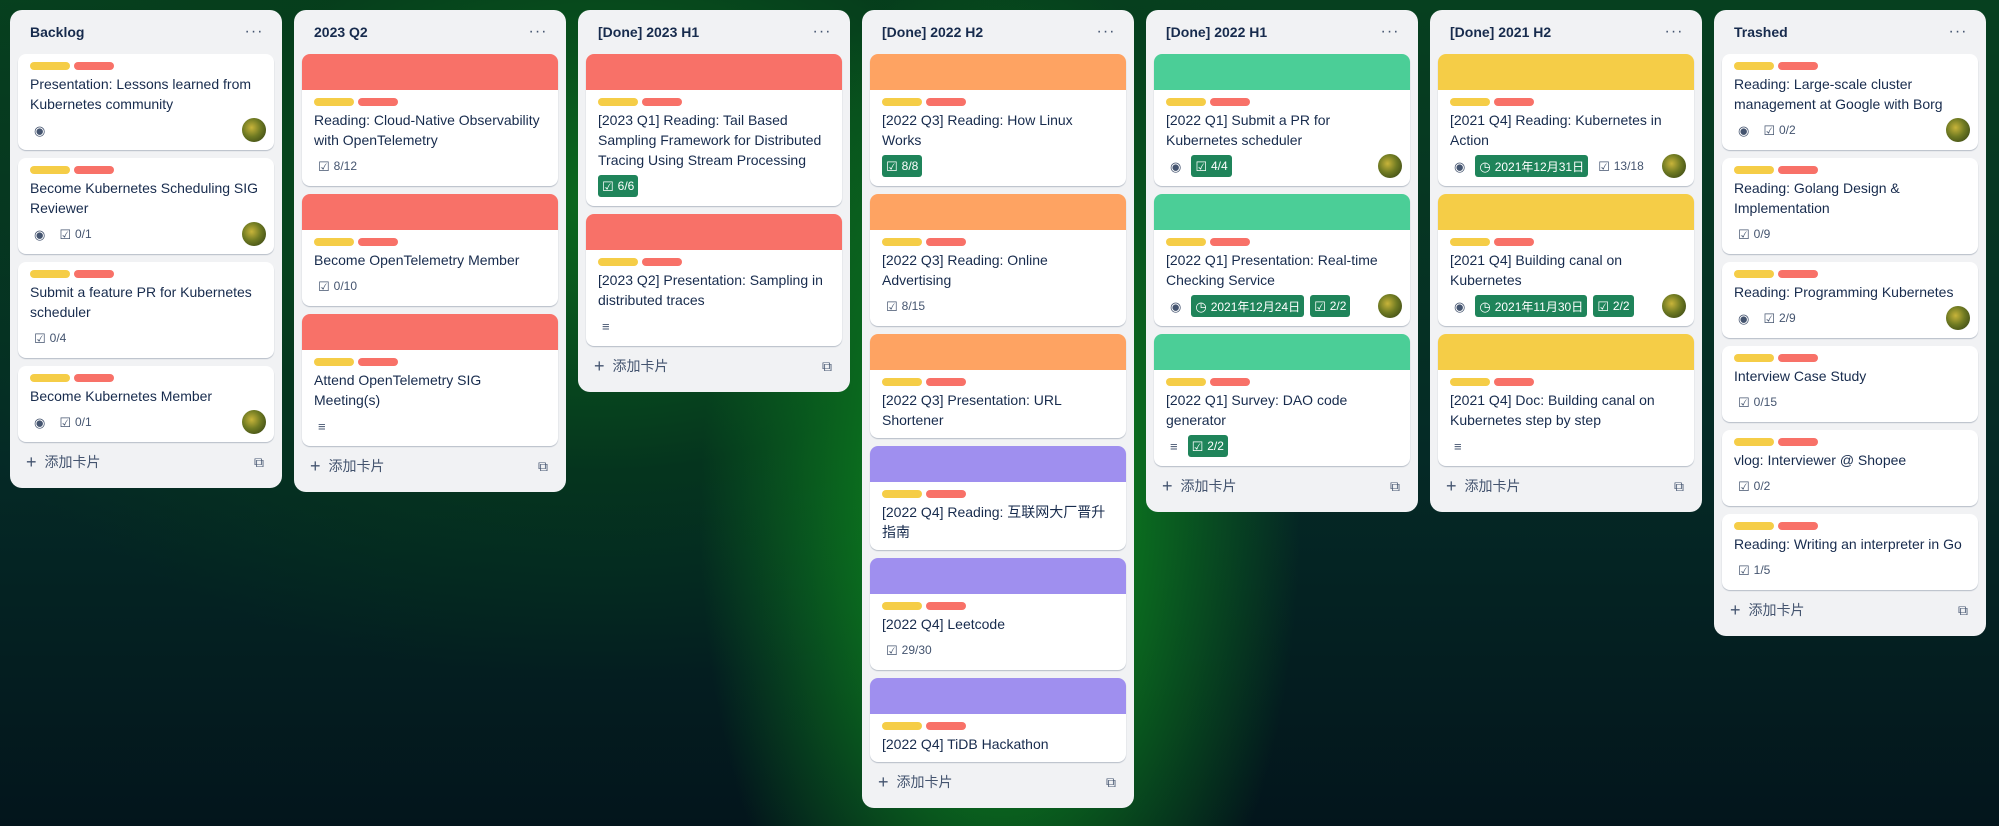 The image size is (1999, 826). I want to click on list-title: [Done] 2022 H1, so click(1216, 32).